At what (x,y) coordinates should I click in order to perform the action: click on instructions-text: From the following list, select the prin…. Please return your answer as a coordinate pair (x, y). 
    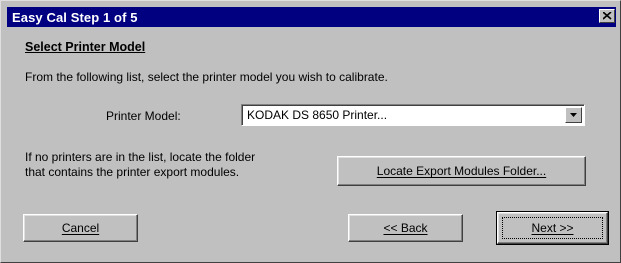
    Looking at the image, I should click on (206, 77).